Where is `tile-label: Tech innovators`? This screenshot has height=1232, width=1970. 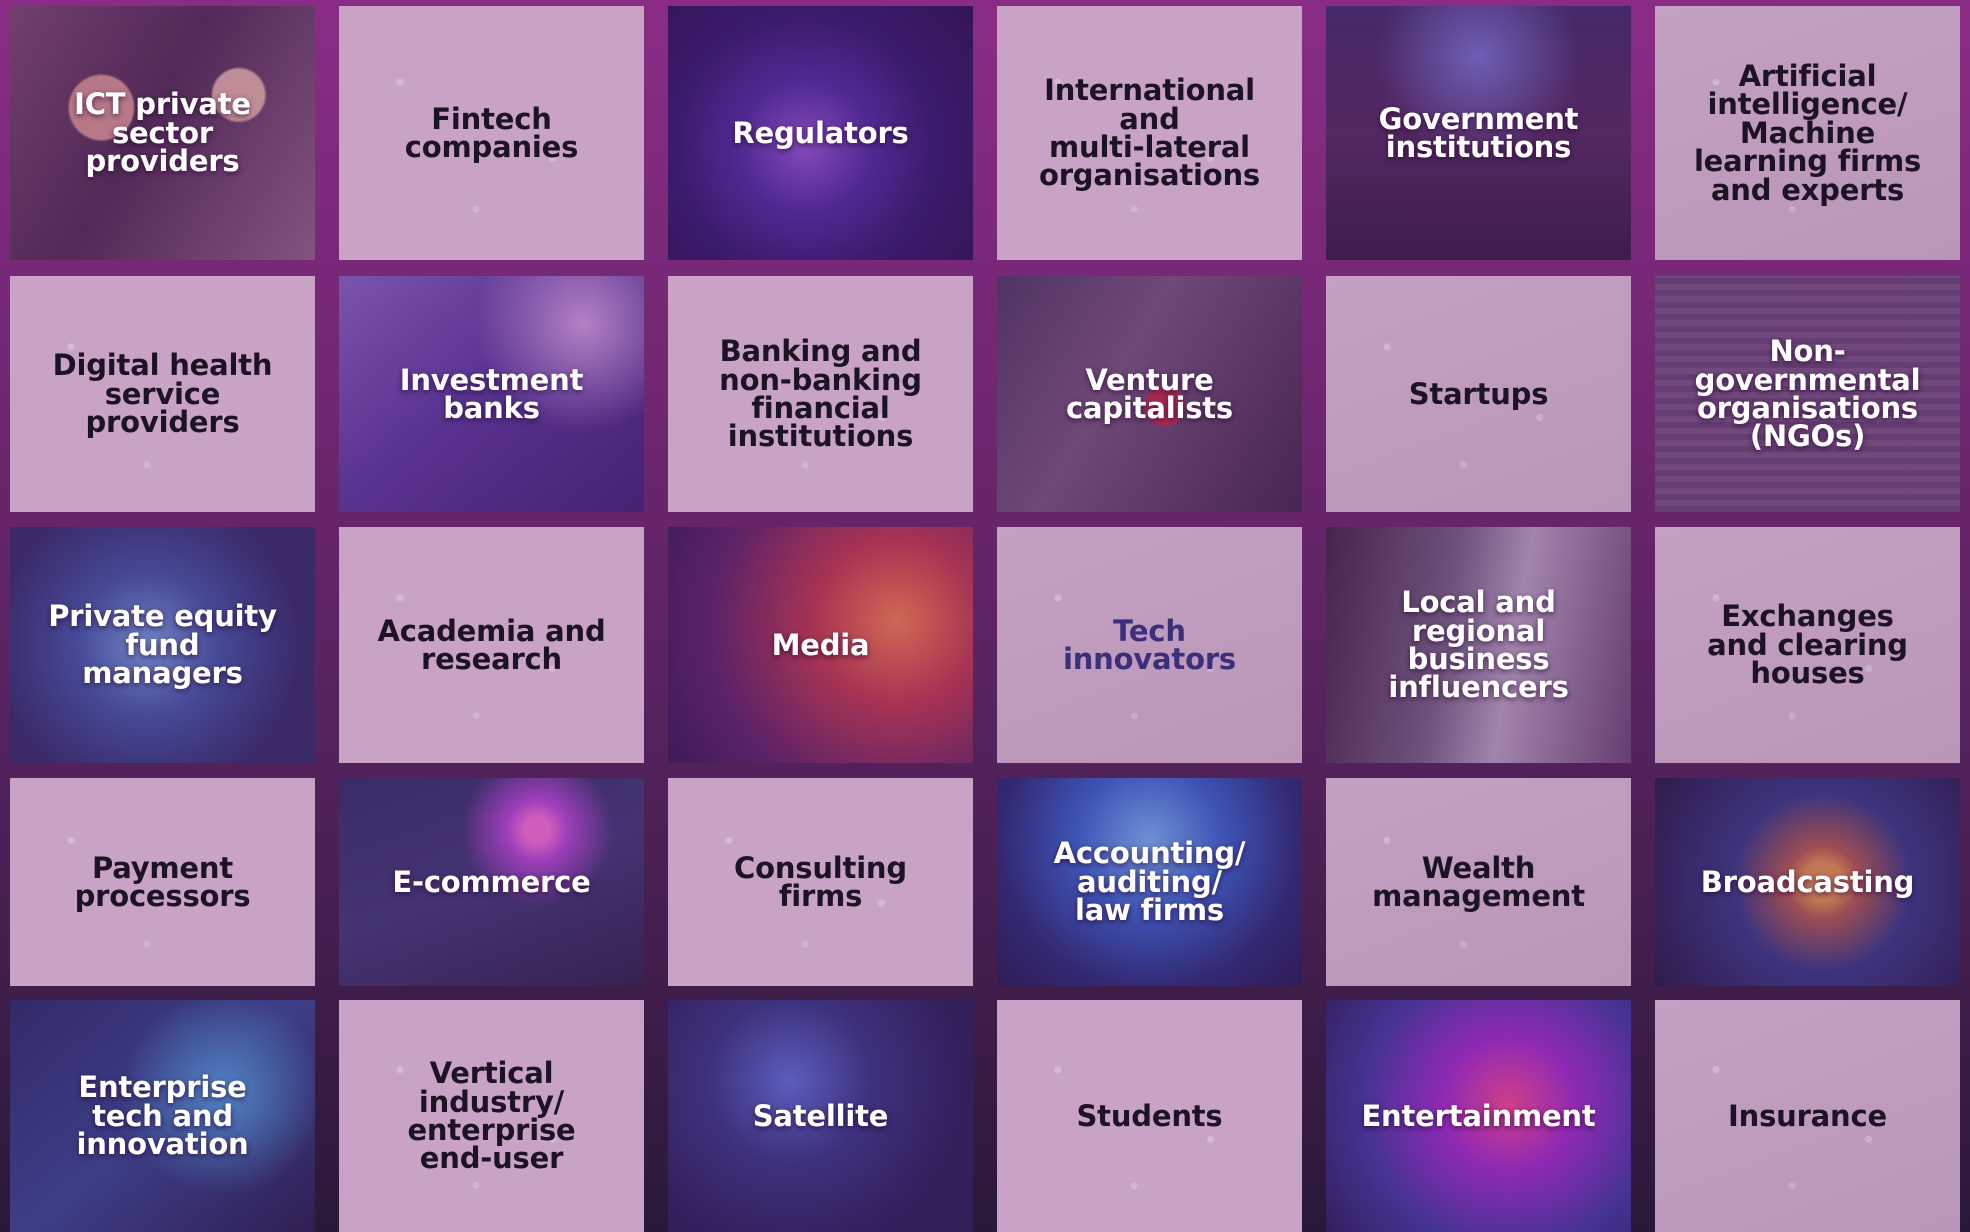
tile-label: Tech innovators is located at coordinates (1149, 644).